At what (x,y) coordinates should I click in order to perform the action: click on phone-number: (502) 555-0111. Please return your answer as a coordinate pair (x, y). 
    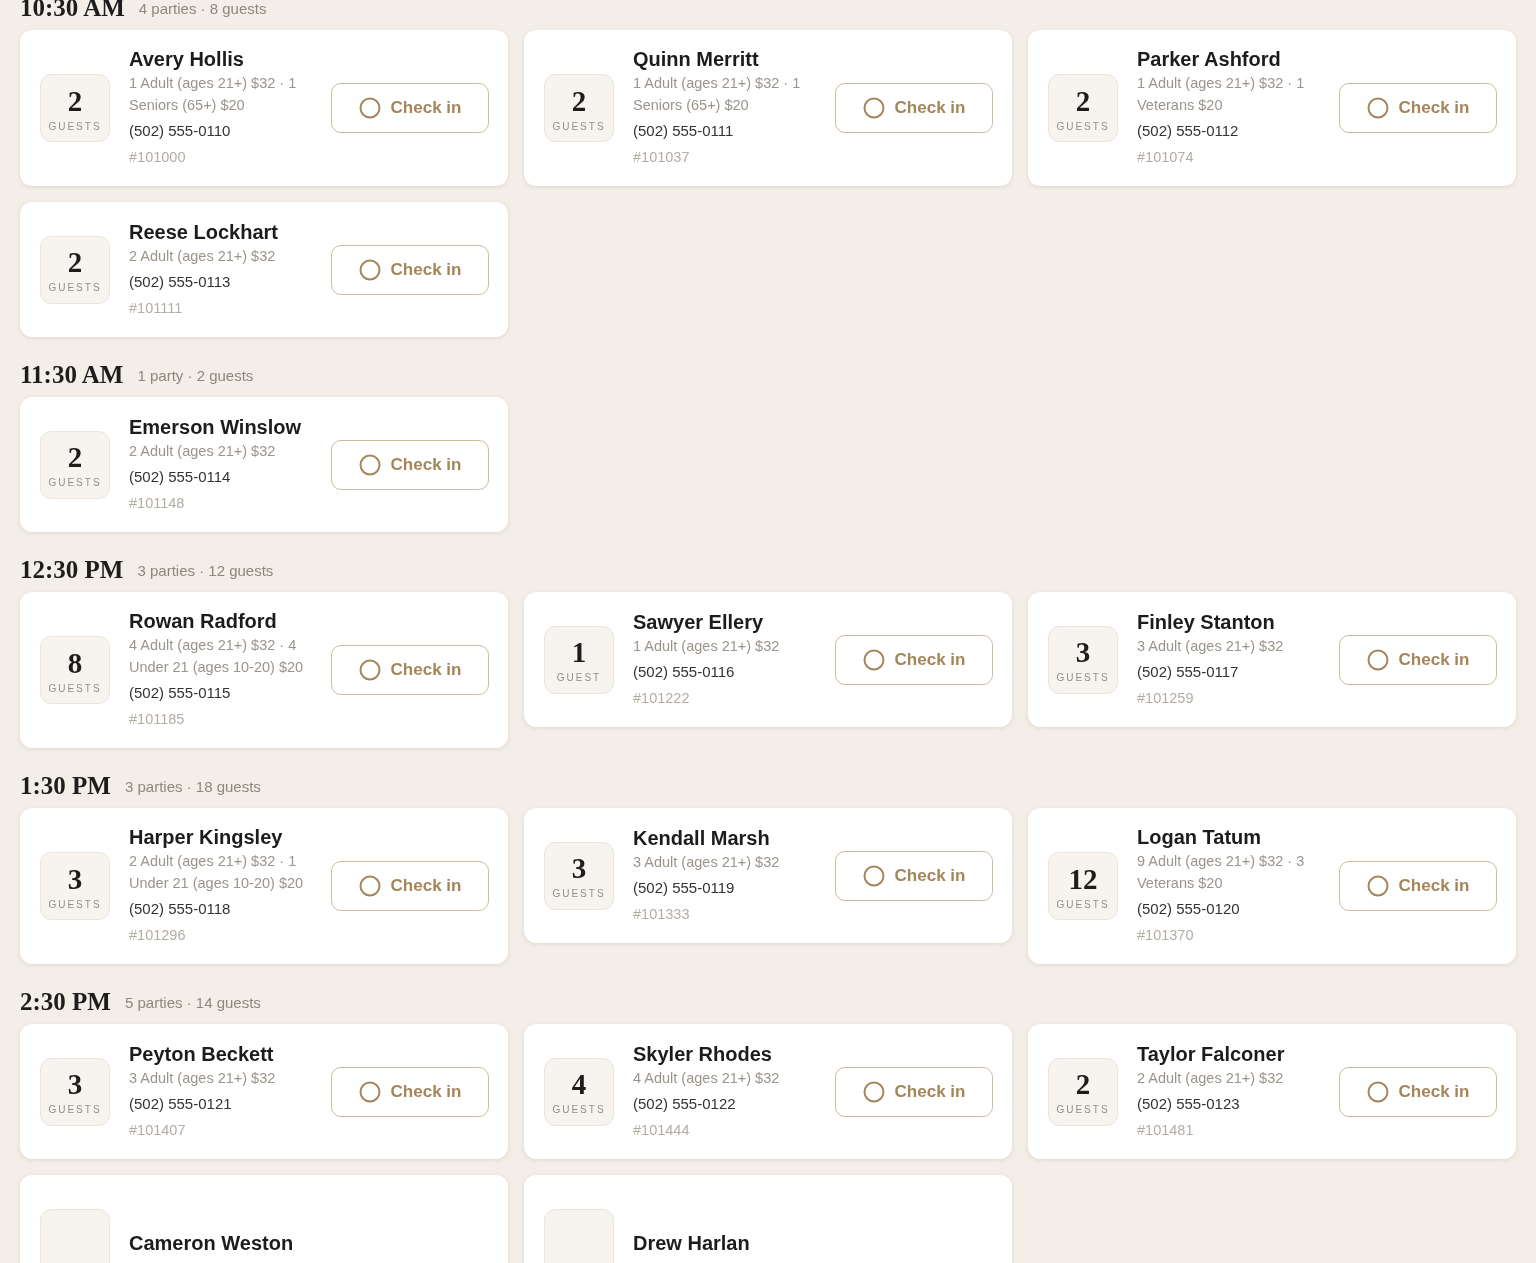
    Looking at the image, I should click on (684, 131).